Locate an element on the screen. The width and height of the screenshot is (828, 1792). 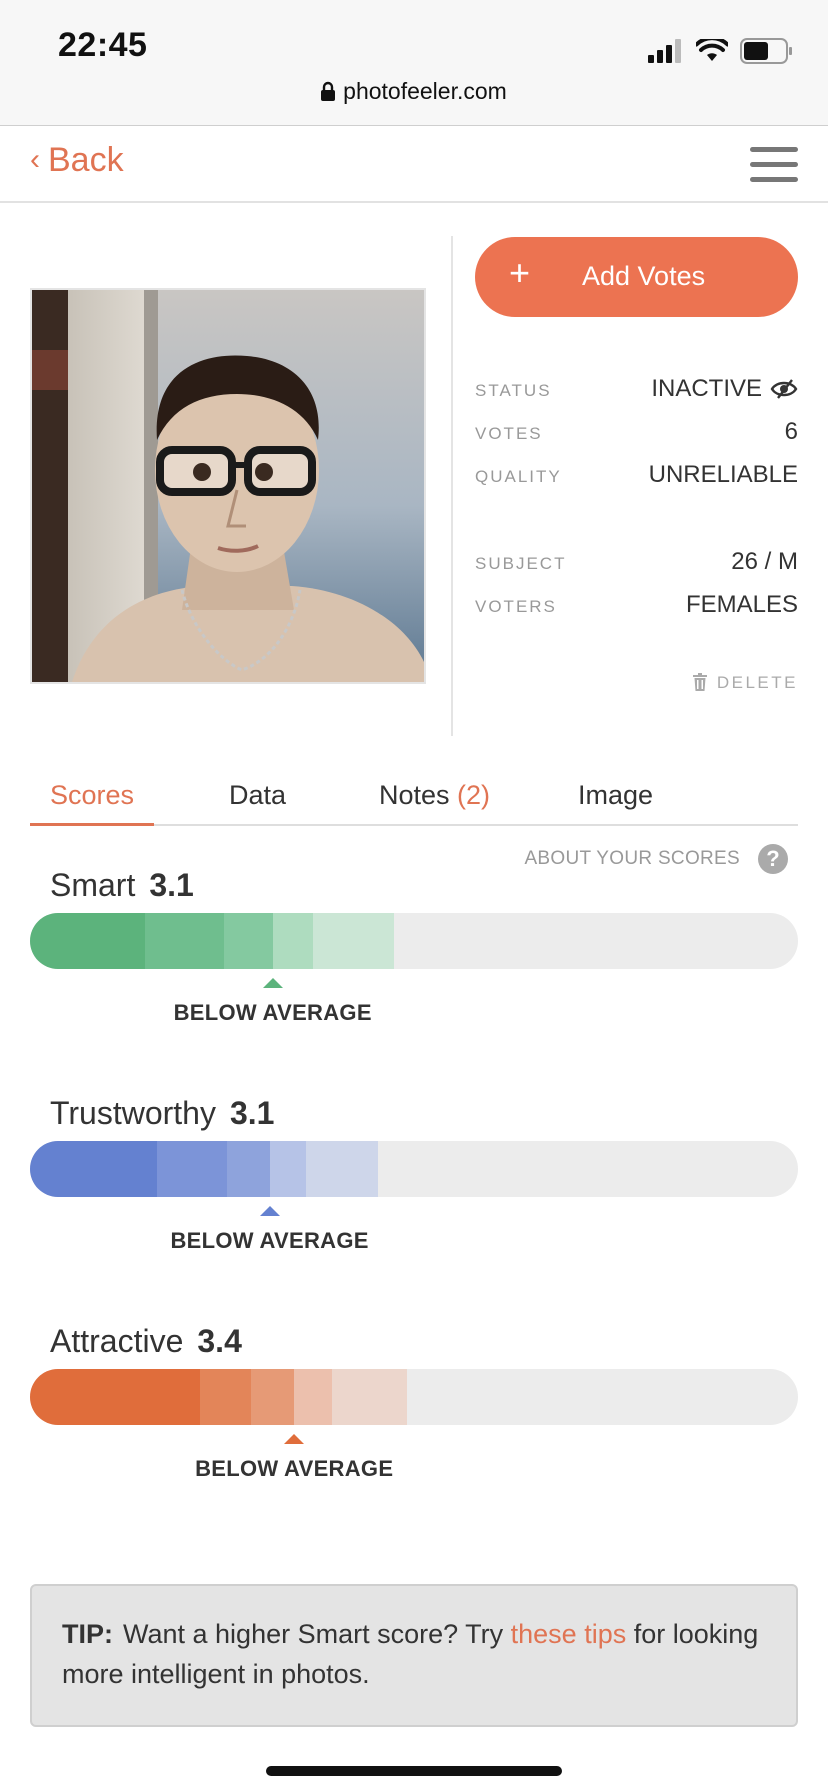
status-value-text: INACTIVE is located at coordinates (706, 388).